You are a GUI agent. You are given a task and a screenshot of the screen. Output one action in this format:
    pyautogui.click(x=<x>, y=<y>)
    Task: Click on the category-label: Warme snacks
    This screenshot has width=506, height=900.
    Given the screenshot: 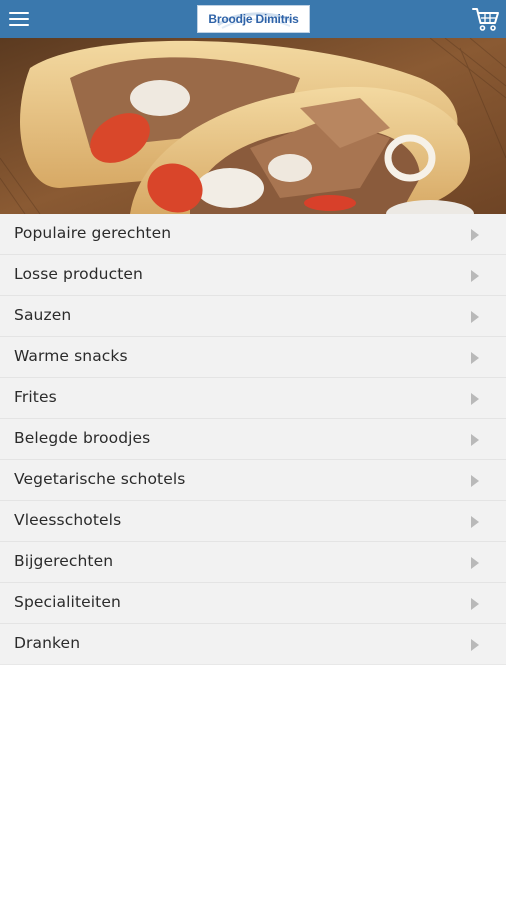 What is the action you would take?
    pyautogui.click(x=71, y=356)
    